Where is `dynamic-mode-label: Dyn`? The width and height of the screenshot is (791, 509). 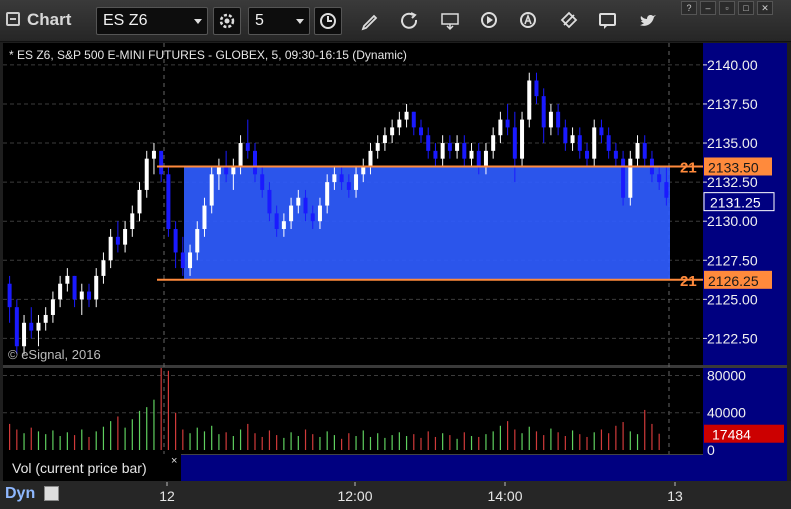 dynamic-mode-label: Dyn is located at coordinates (20, 494).